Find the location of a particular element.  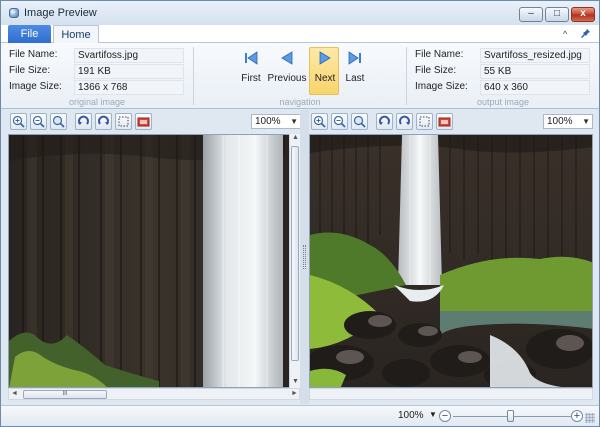

original-horizontal-scroll-thumb: III is located at coordinates (65, 394).